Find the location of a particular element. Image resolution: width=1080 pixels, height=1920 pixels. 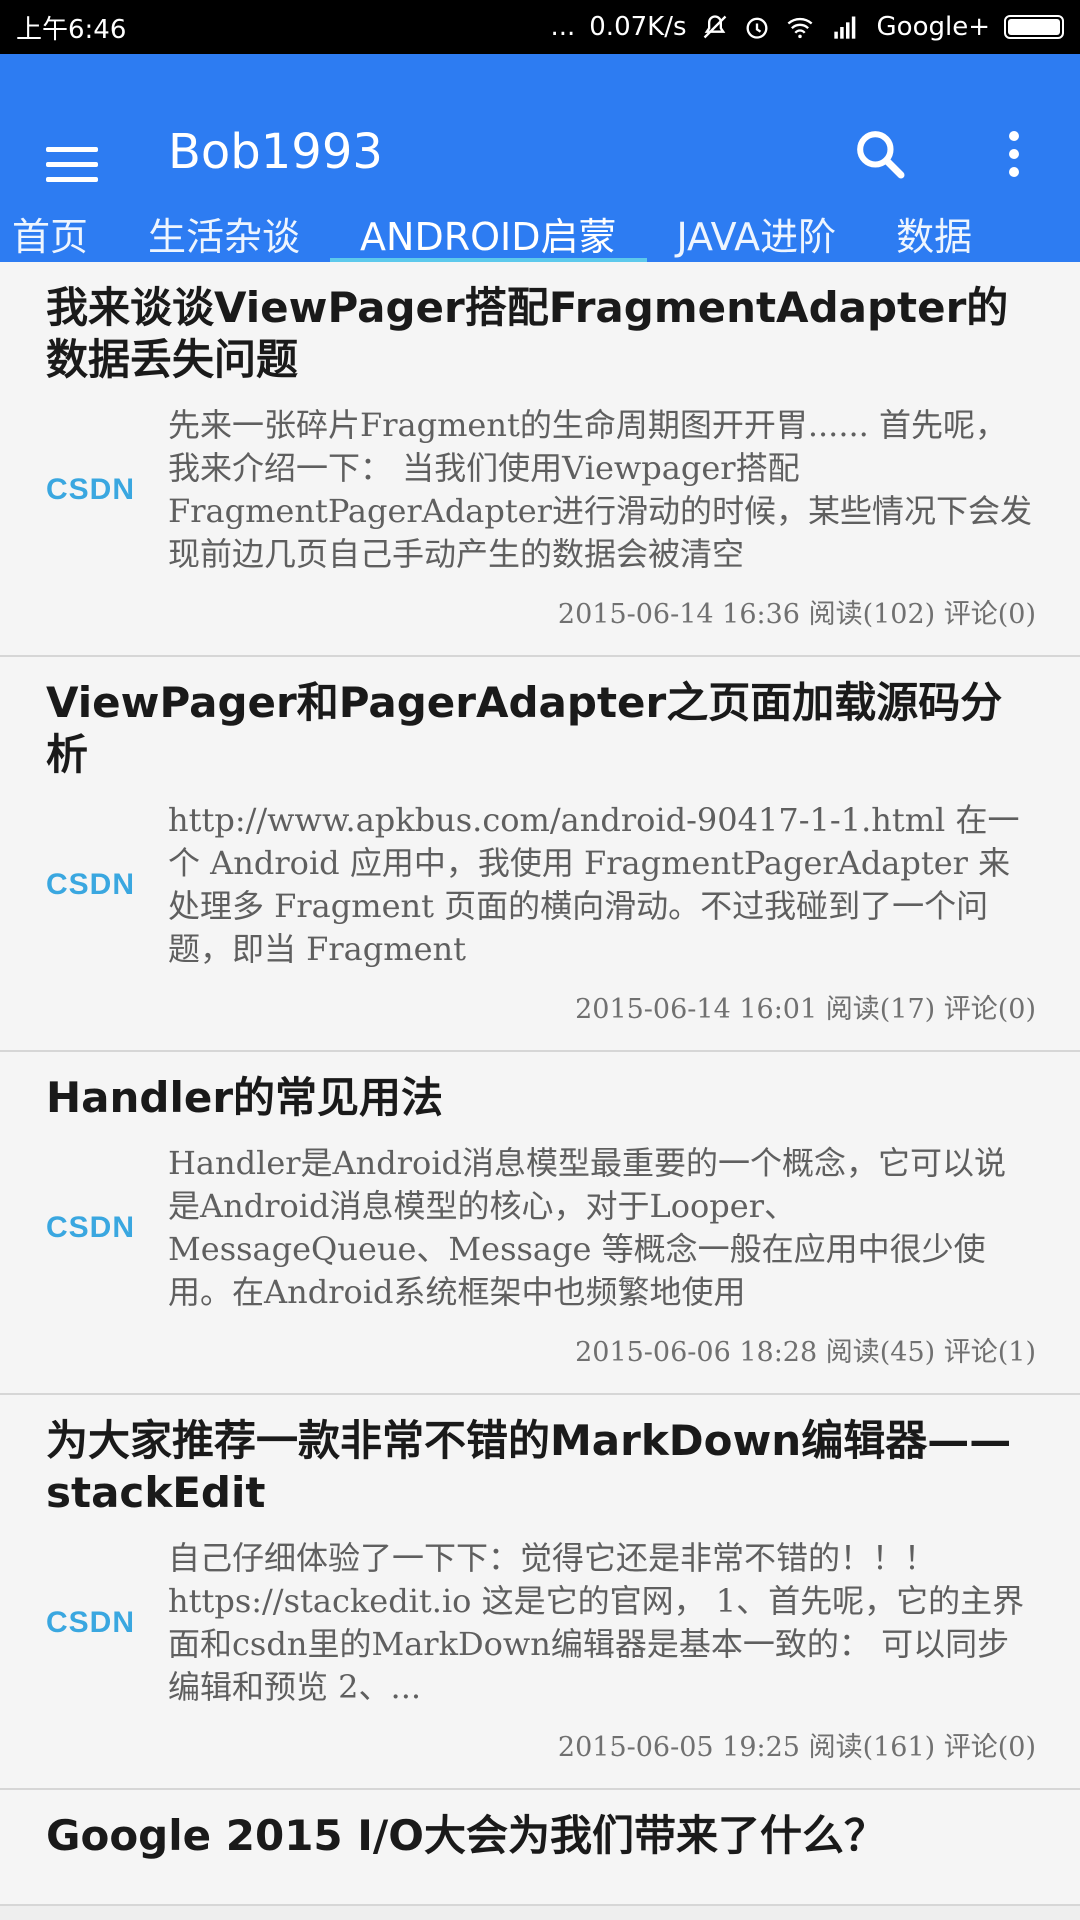

article-title: 我来谈谈ViewPager搭配FragmentAdapter的数据丢失问题 is located at coordinates (527, 333).